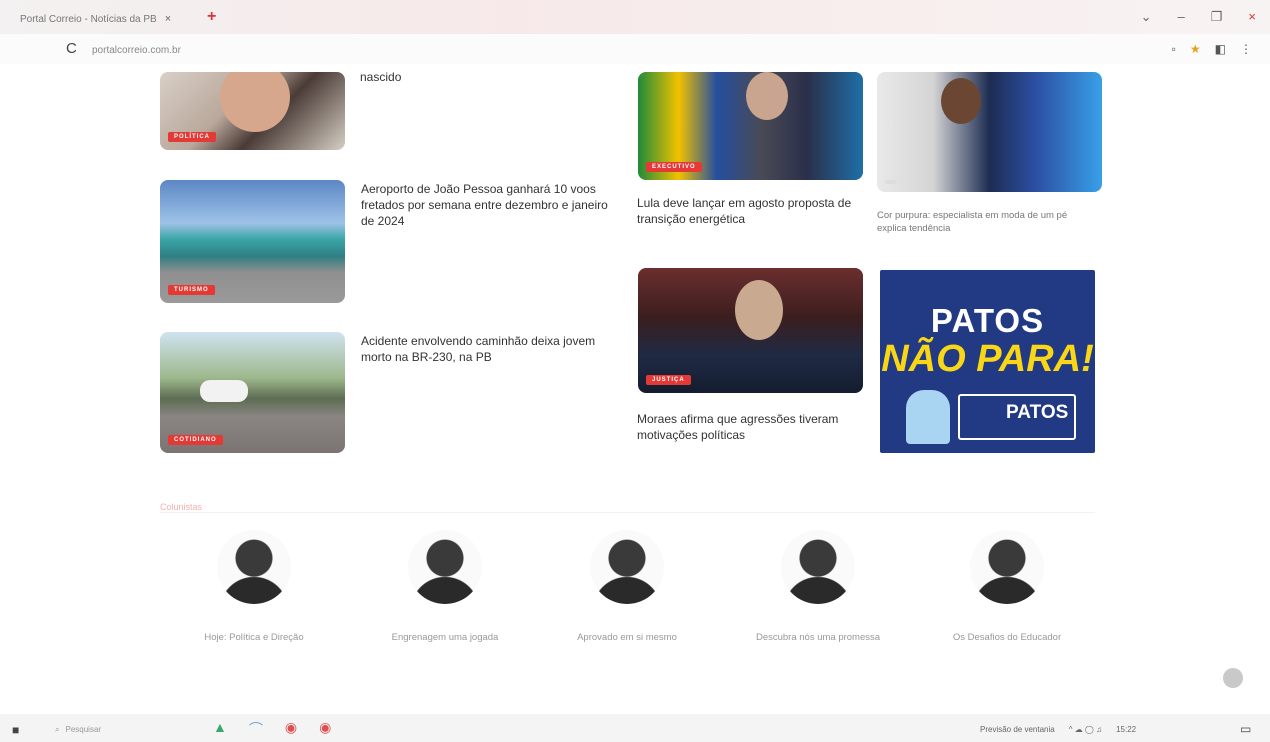  What do you see at coordinates (181, 507) in the screenshot?
I see `section-label: Colunistas` at bounding box center [181, 507].